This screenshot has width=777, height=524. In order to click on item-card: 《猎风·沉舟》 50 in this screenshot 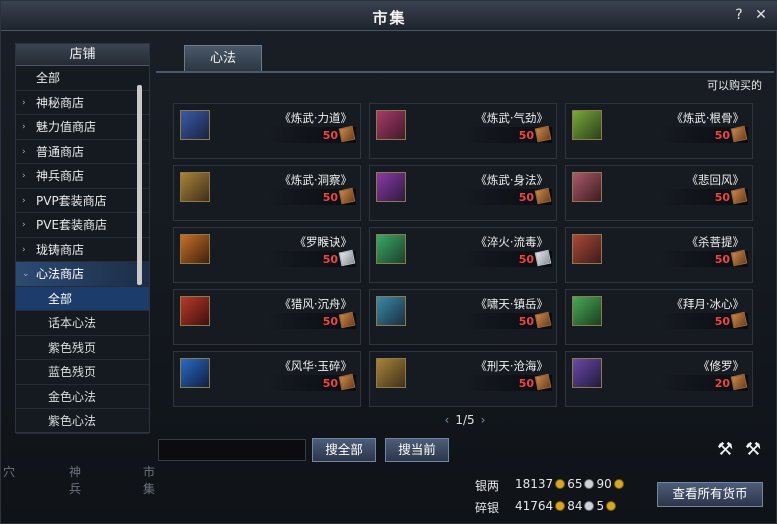, I will do `click(267, 317)`.